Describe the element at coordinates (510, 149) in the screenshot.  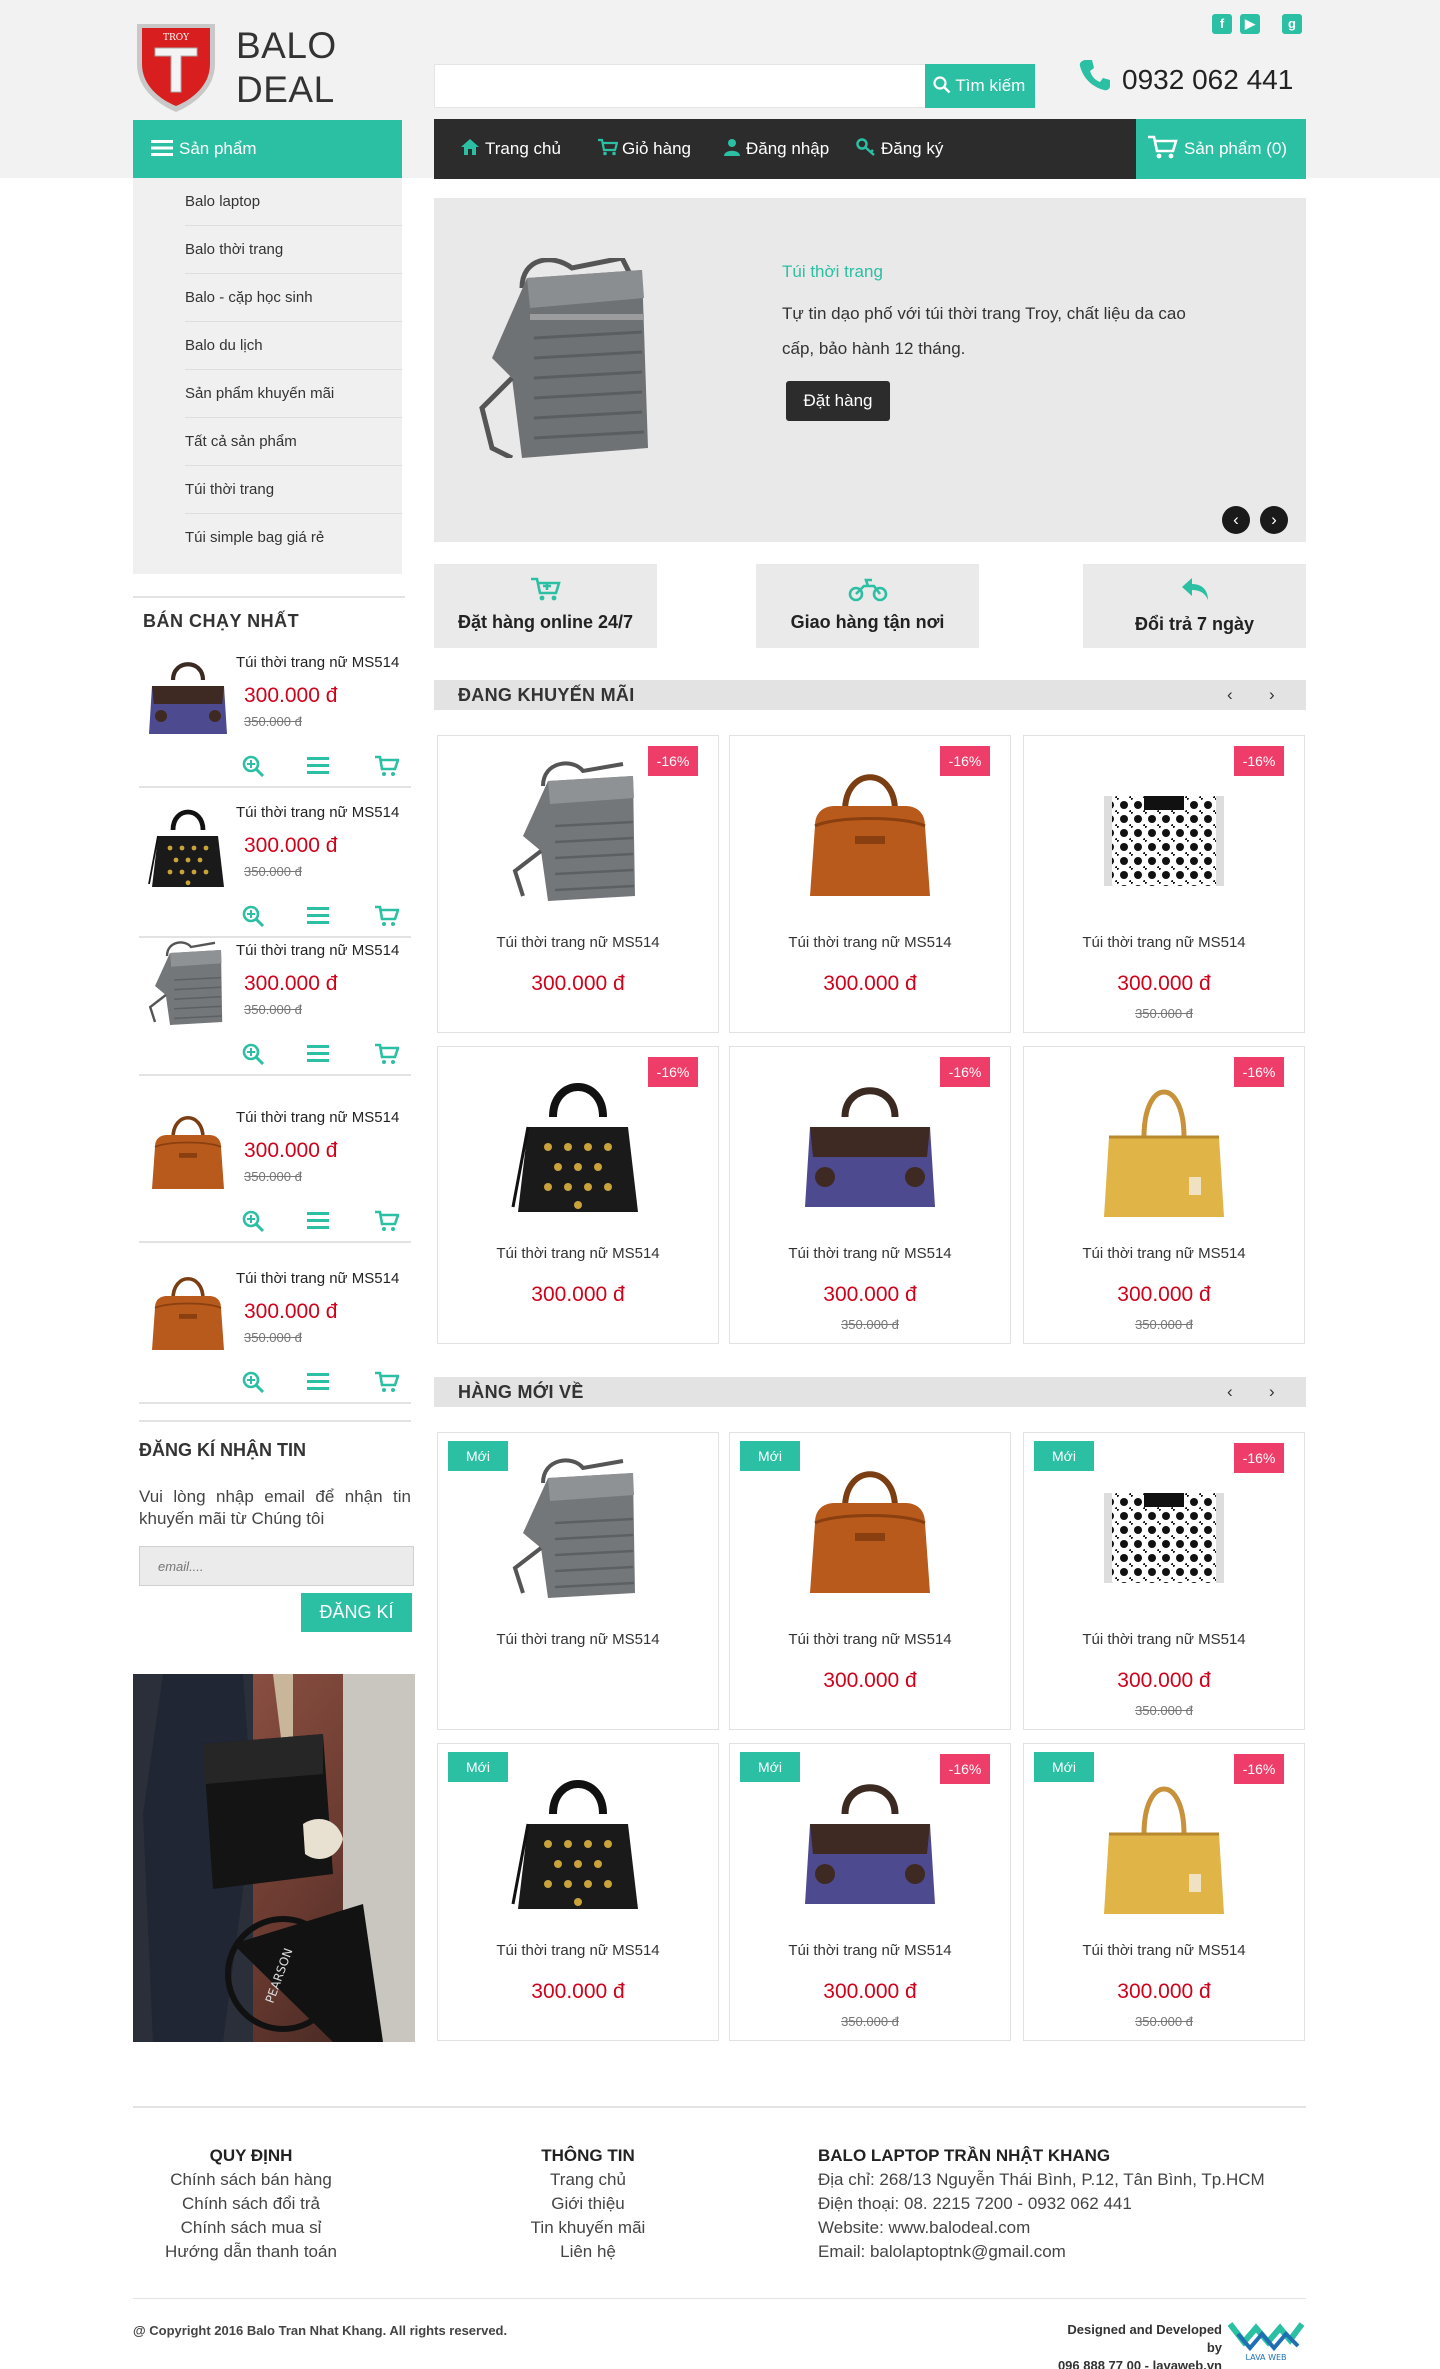
I see `nav-home: Trang chủ` at that location.